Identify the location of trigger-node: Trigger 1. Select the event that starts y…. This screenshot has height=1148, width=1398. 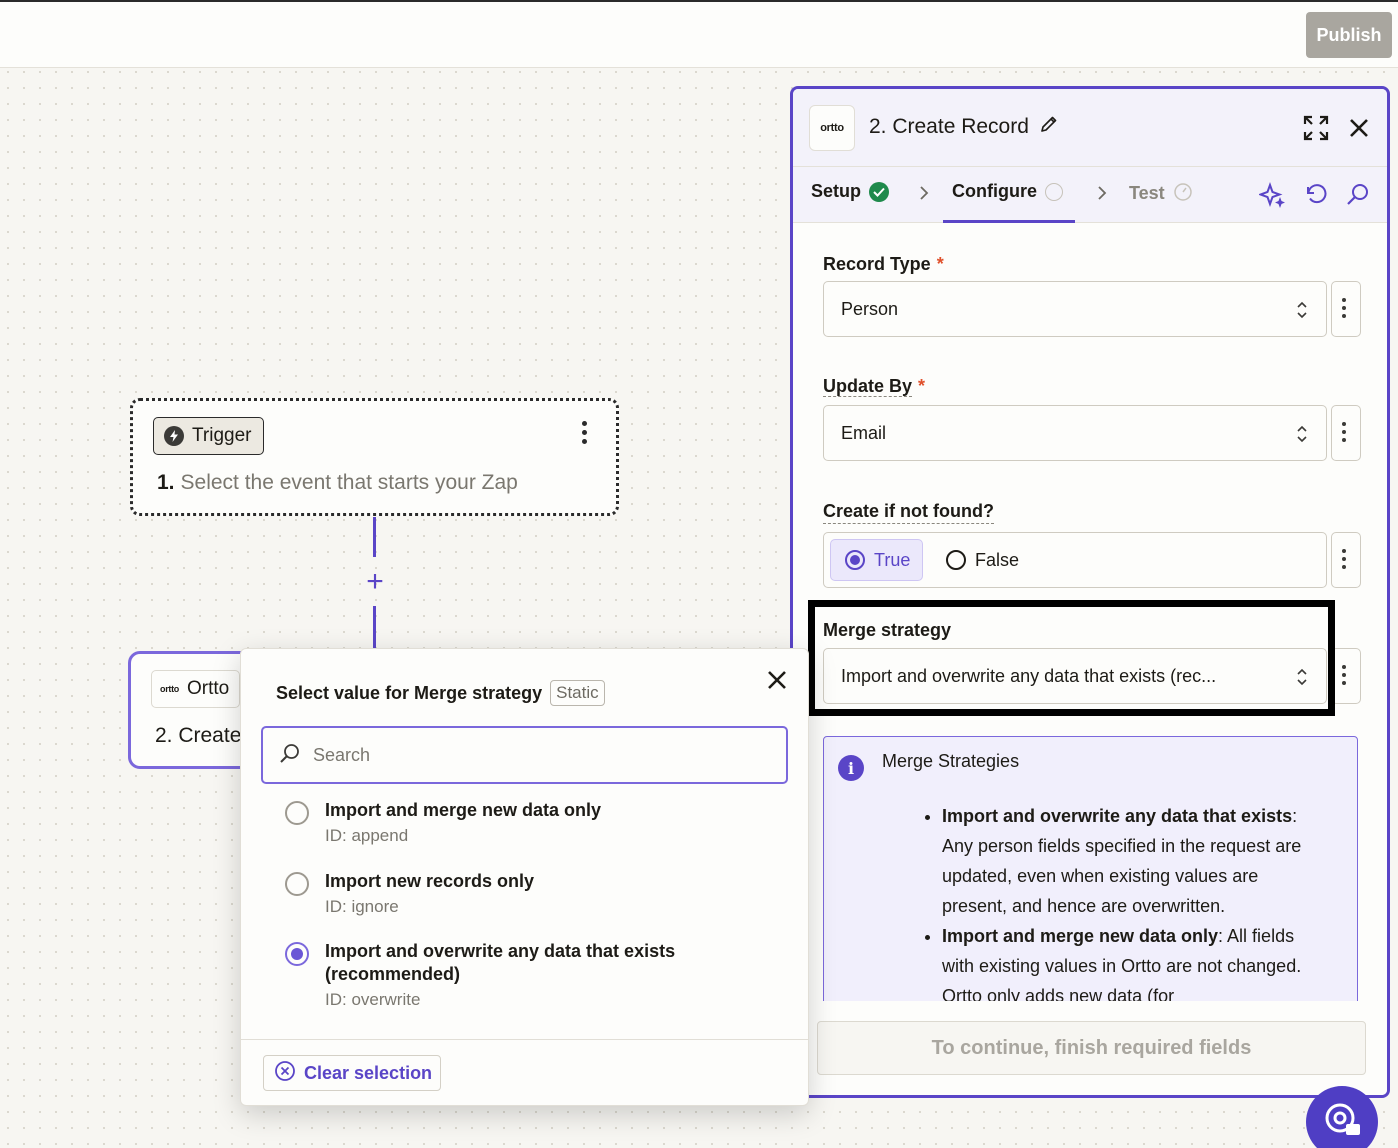
(374, 457).